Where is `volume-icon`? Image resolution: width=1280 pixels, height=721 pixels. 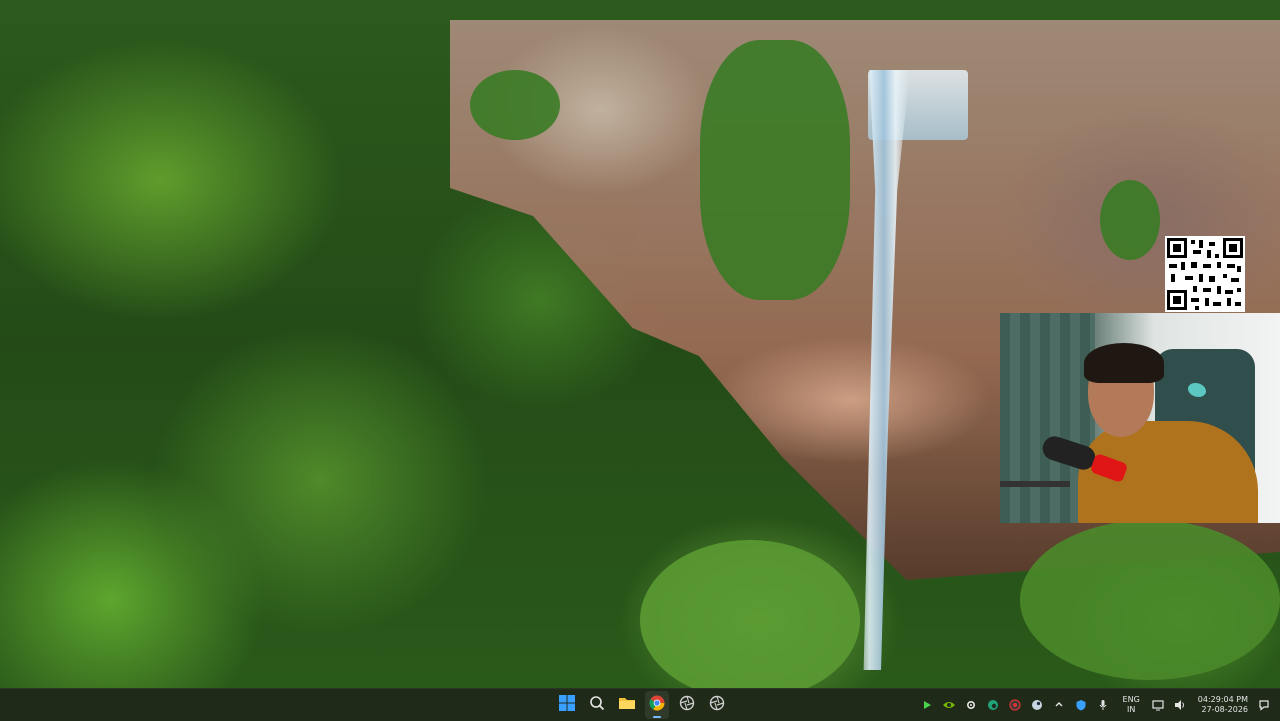
volume-icon is located at coordinates (1180, 705).